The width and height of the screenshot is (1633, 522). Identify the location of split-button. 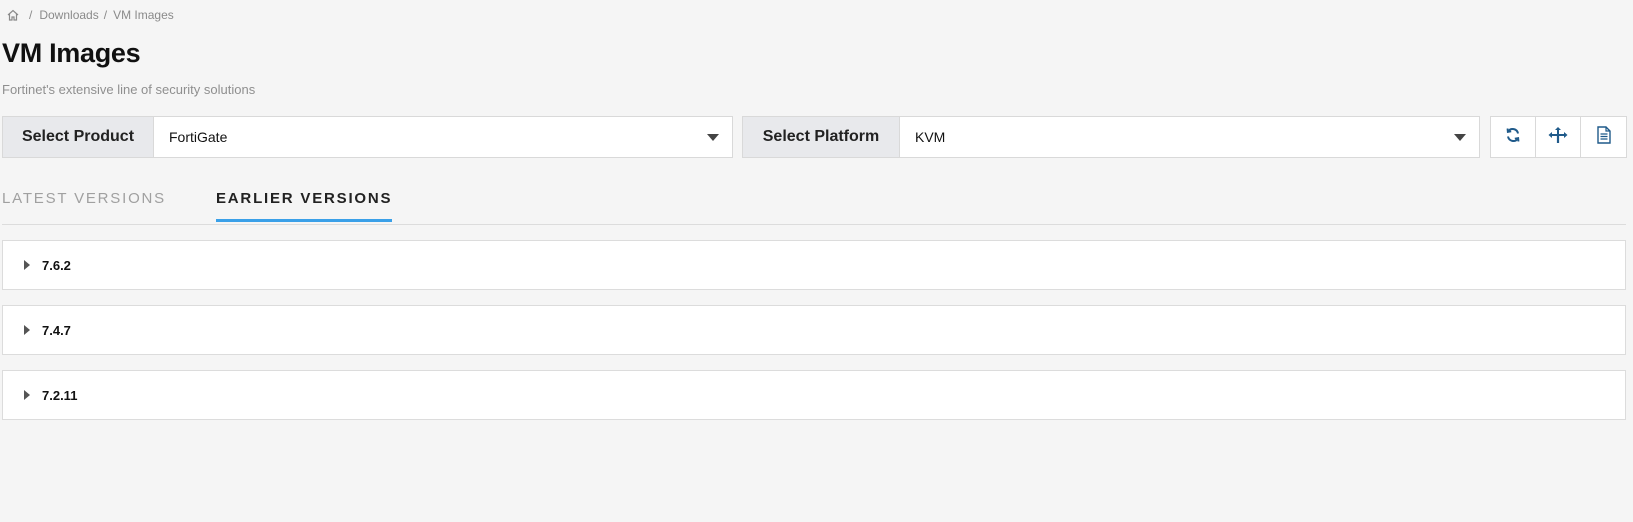
(1558, 137).